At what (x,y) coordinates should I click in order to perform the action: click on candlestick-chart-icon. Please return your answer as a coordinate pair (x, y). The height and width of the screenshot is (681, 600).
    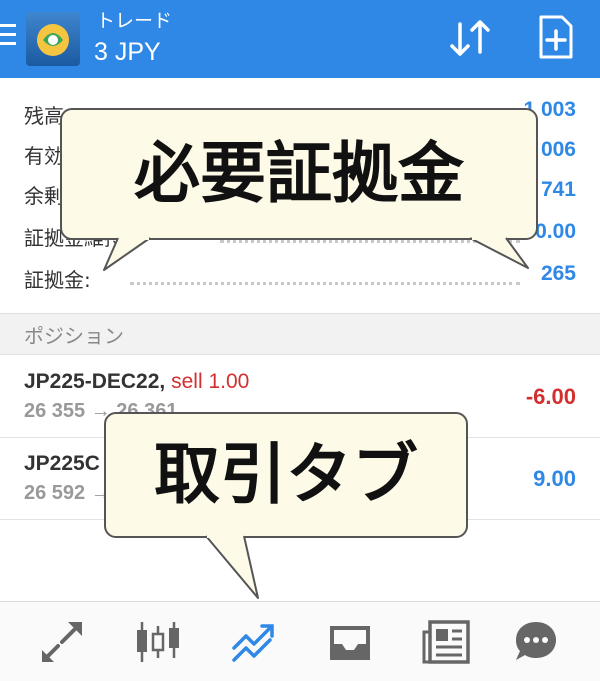
    Looking at the image, I should click on (158, 642).